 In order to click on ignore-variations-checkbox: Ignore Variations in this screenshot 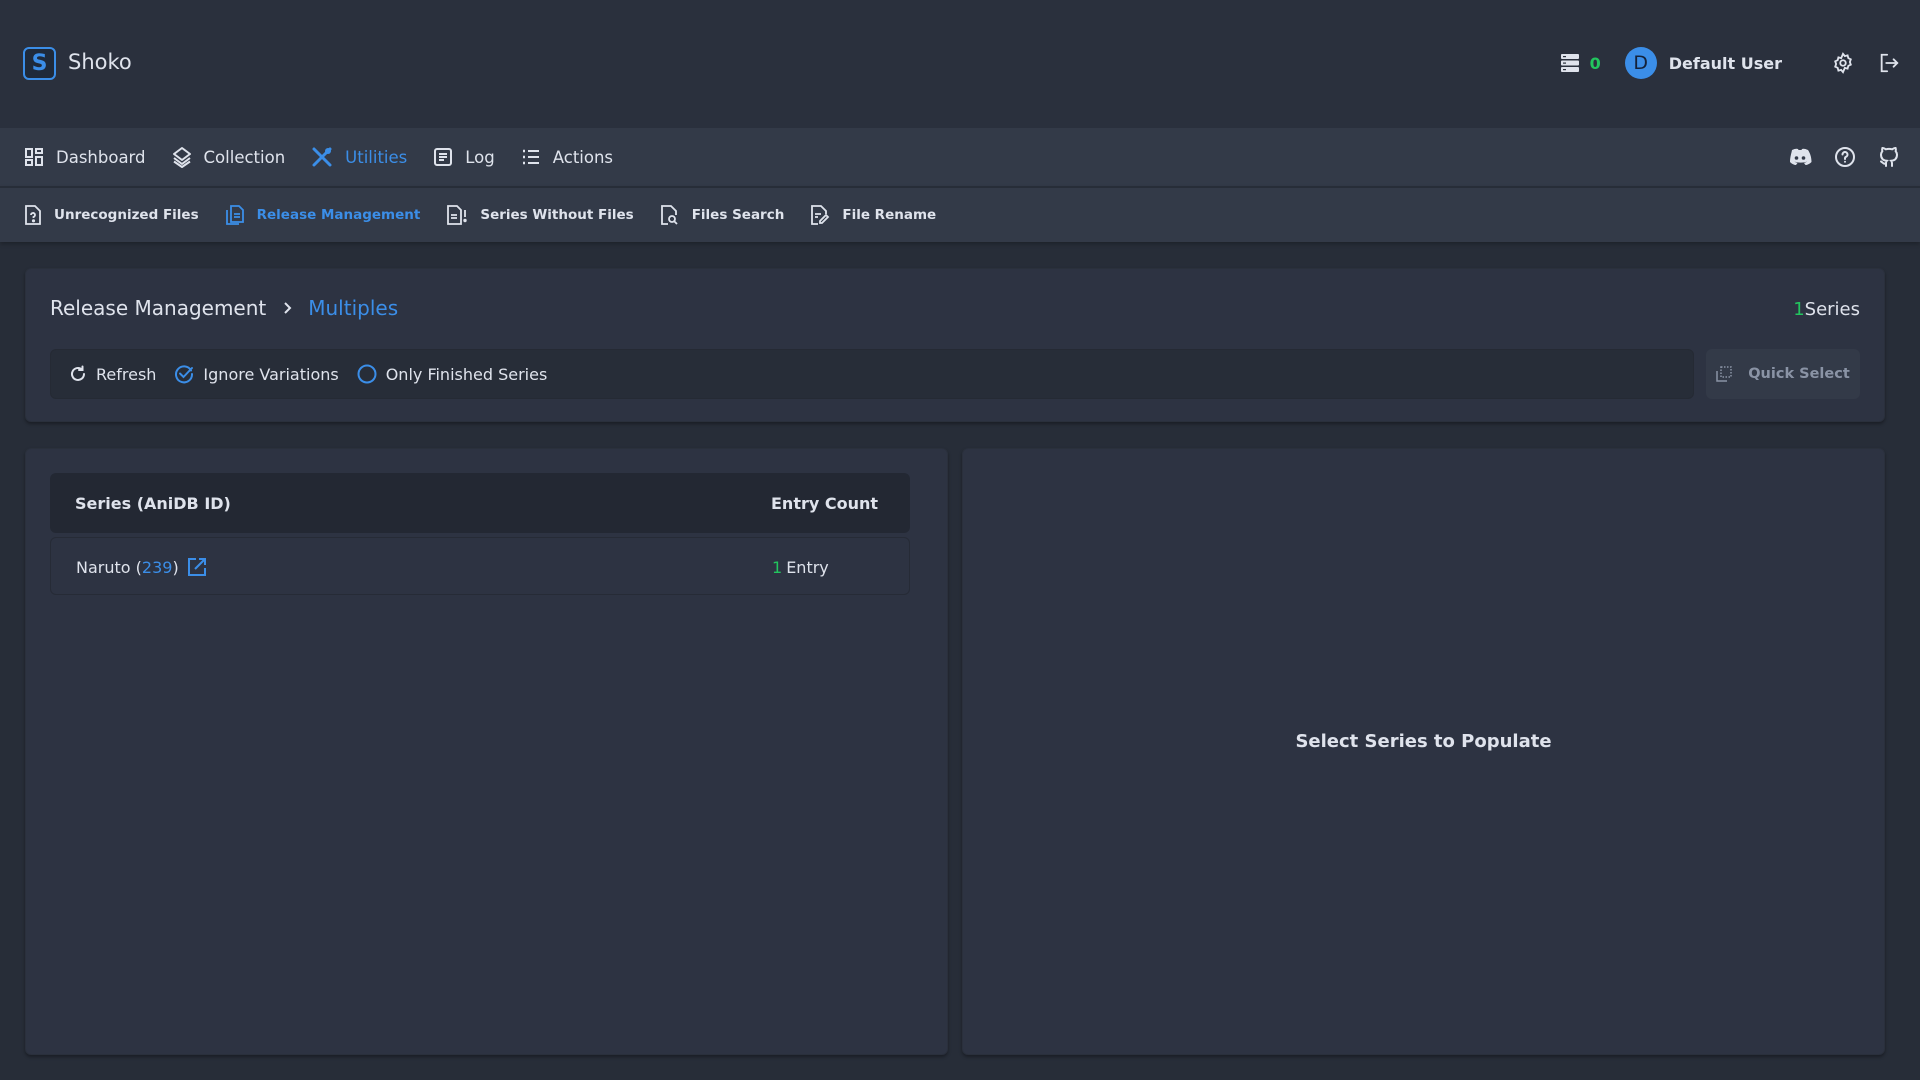, I will do `click(256, 374)`.